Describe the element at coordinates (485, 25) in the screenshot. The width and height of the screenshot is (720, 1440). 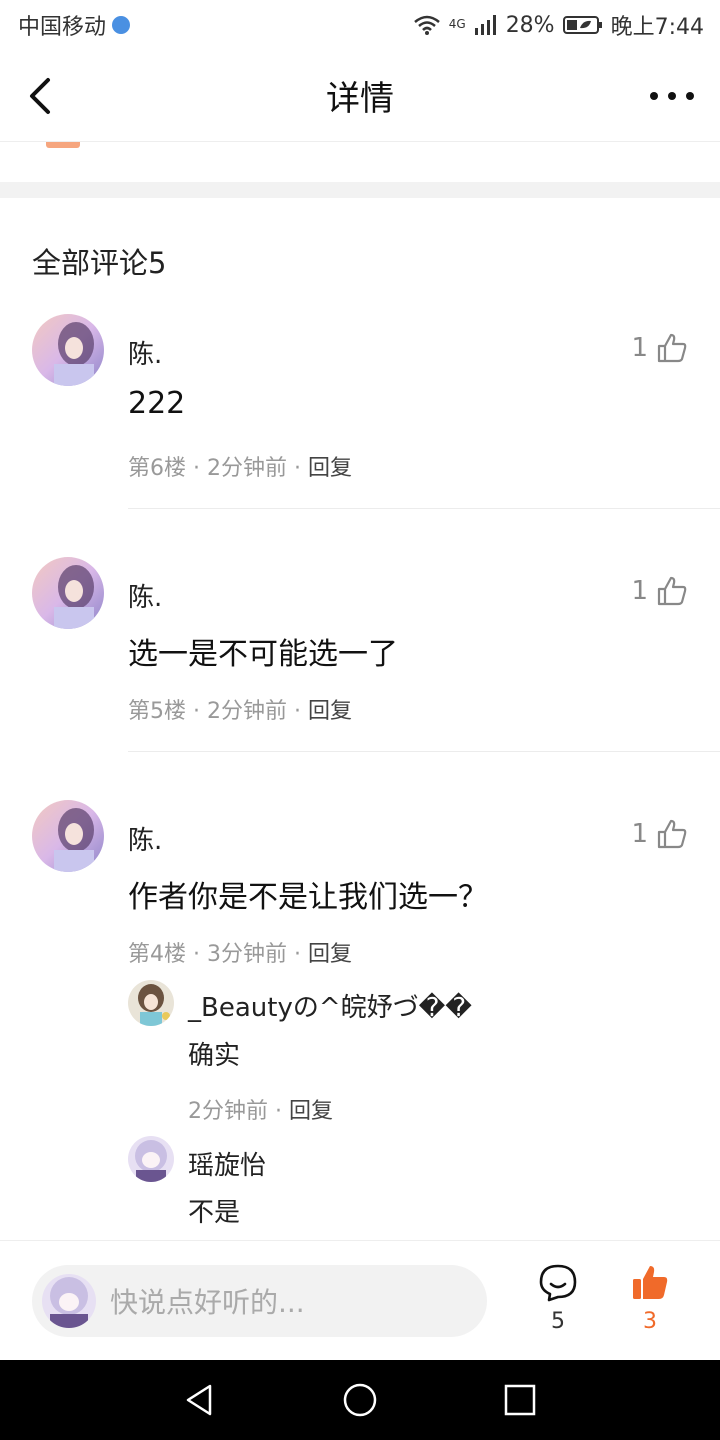
I see `signal-icon` at that location.